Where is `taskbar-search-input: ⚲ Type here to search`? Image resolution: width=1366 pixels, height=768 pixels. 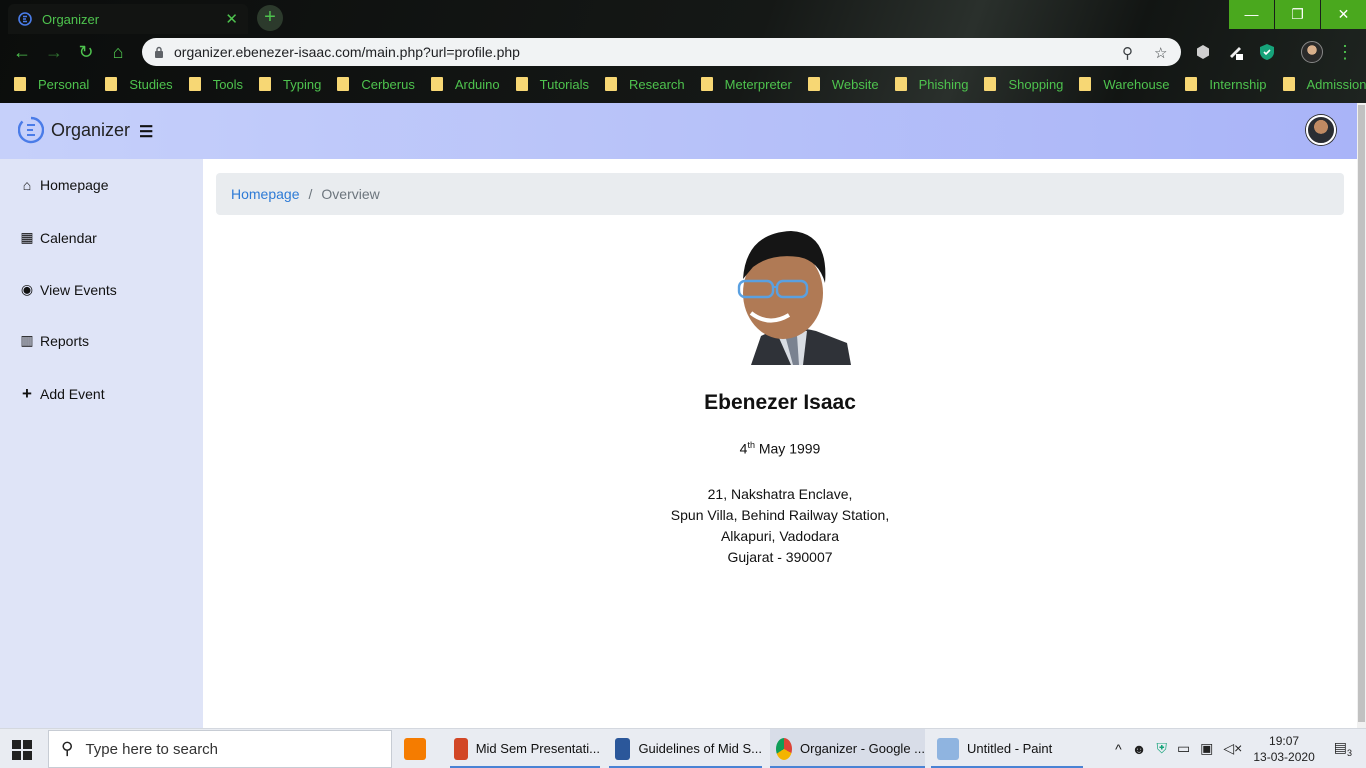
taskbar-search-input: ⚲ Type here to search is located at coordinates (220, 749).